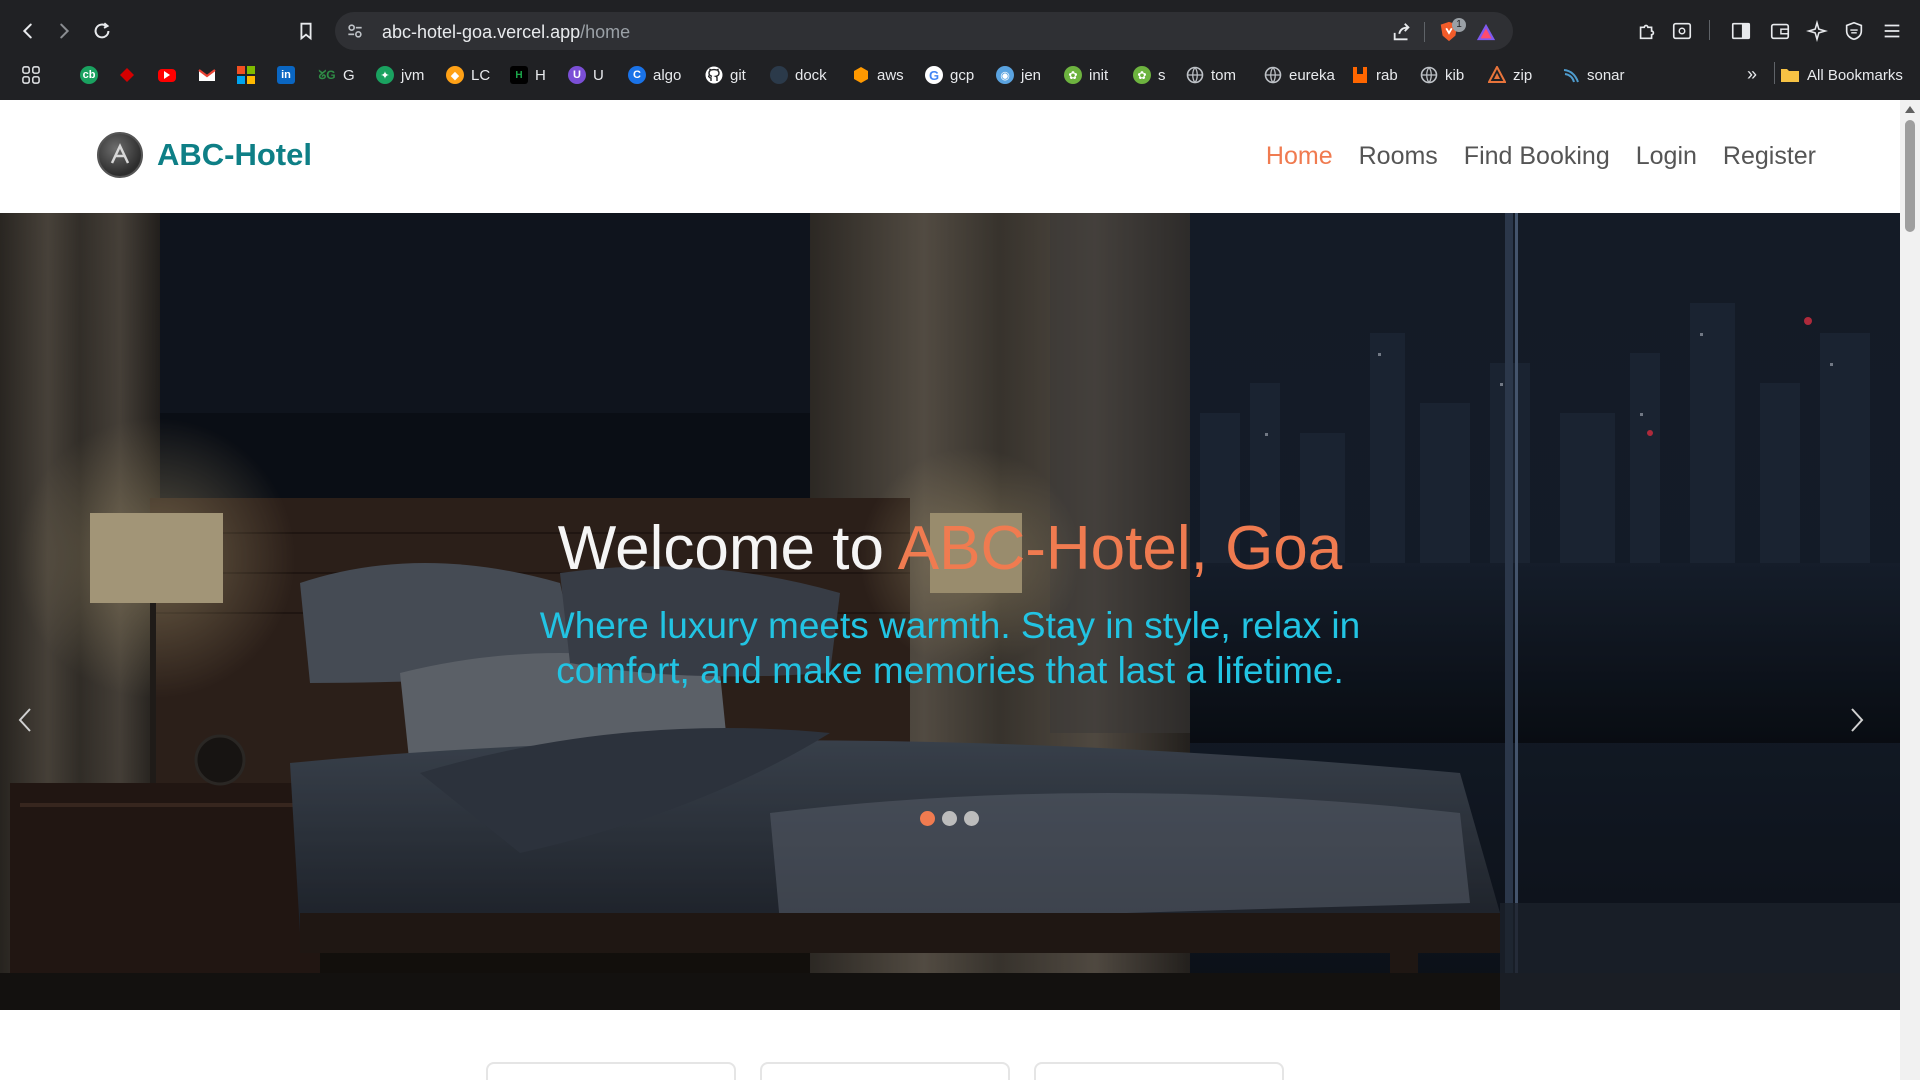 The width and height of the screenshot is (1920, 1080). Describe the element at coordinates (1442, 75) in the screenshot. I see `bookmark-kib: kib` at that location.